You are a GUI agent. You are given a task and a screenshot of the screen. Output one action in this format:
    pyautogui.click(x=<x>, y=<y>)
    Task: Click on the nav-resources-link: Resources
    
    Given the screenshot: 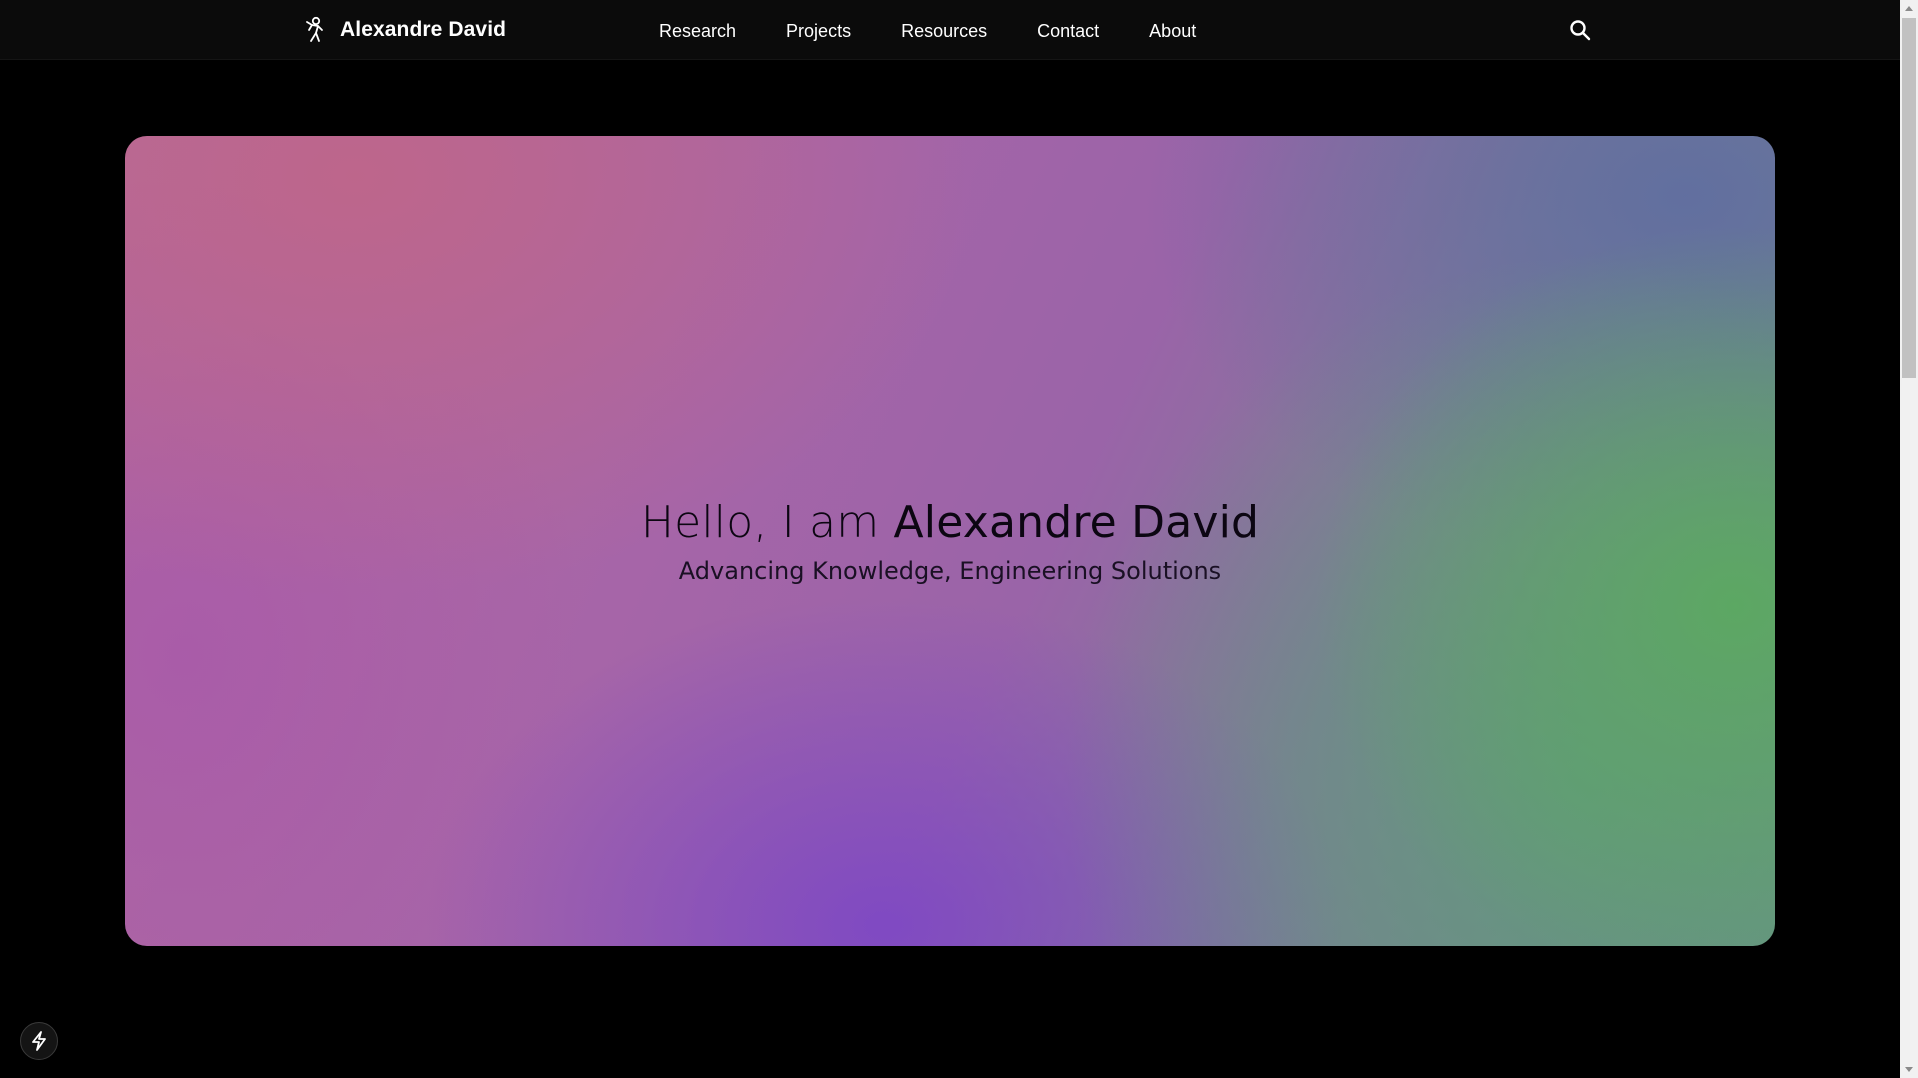 What is the action you would take?
    pyautogui.click(x=944, y=31)
    